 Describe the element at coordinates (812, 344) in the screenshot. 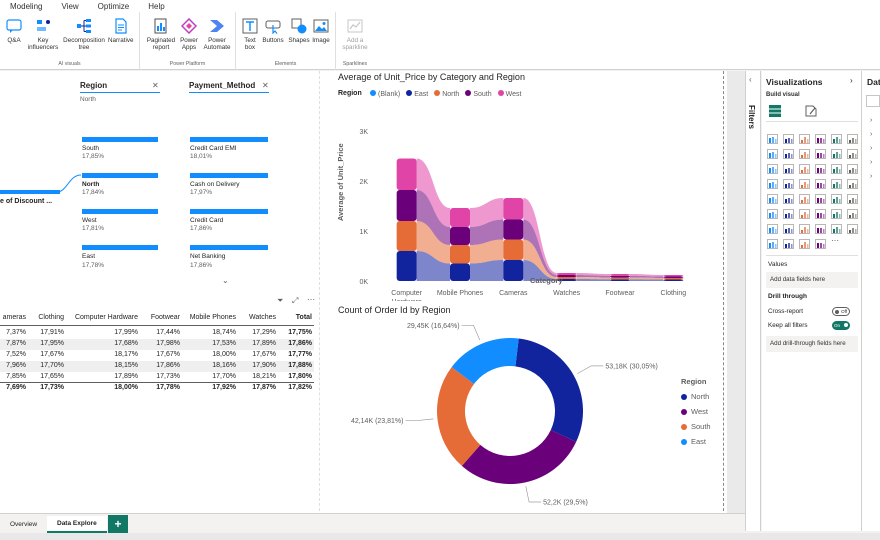

I see `drill-through-drop-zone: Add drill-through fields here` at that location.